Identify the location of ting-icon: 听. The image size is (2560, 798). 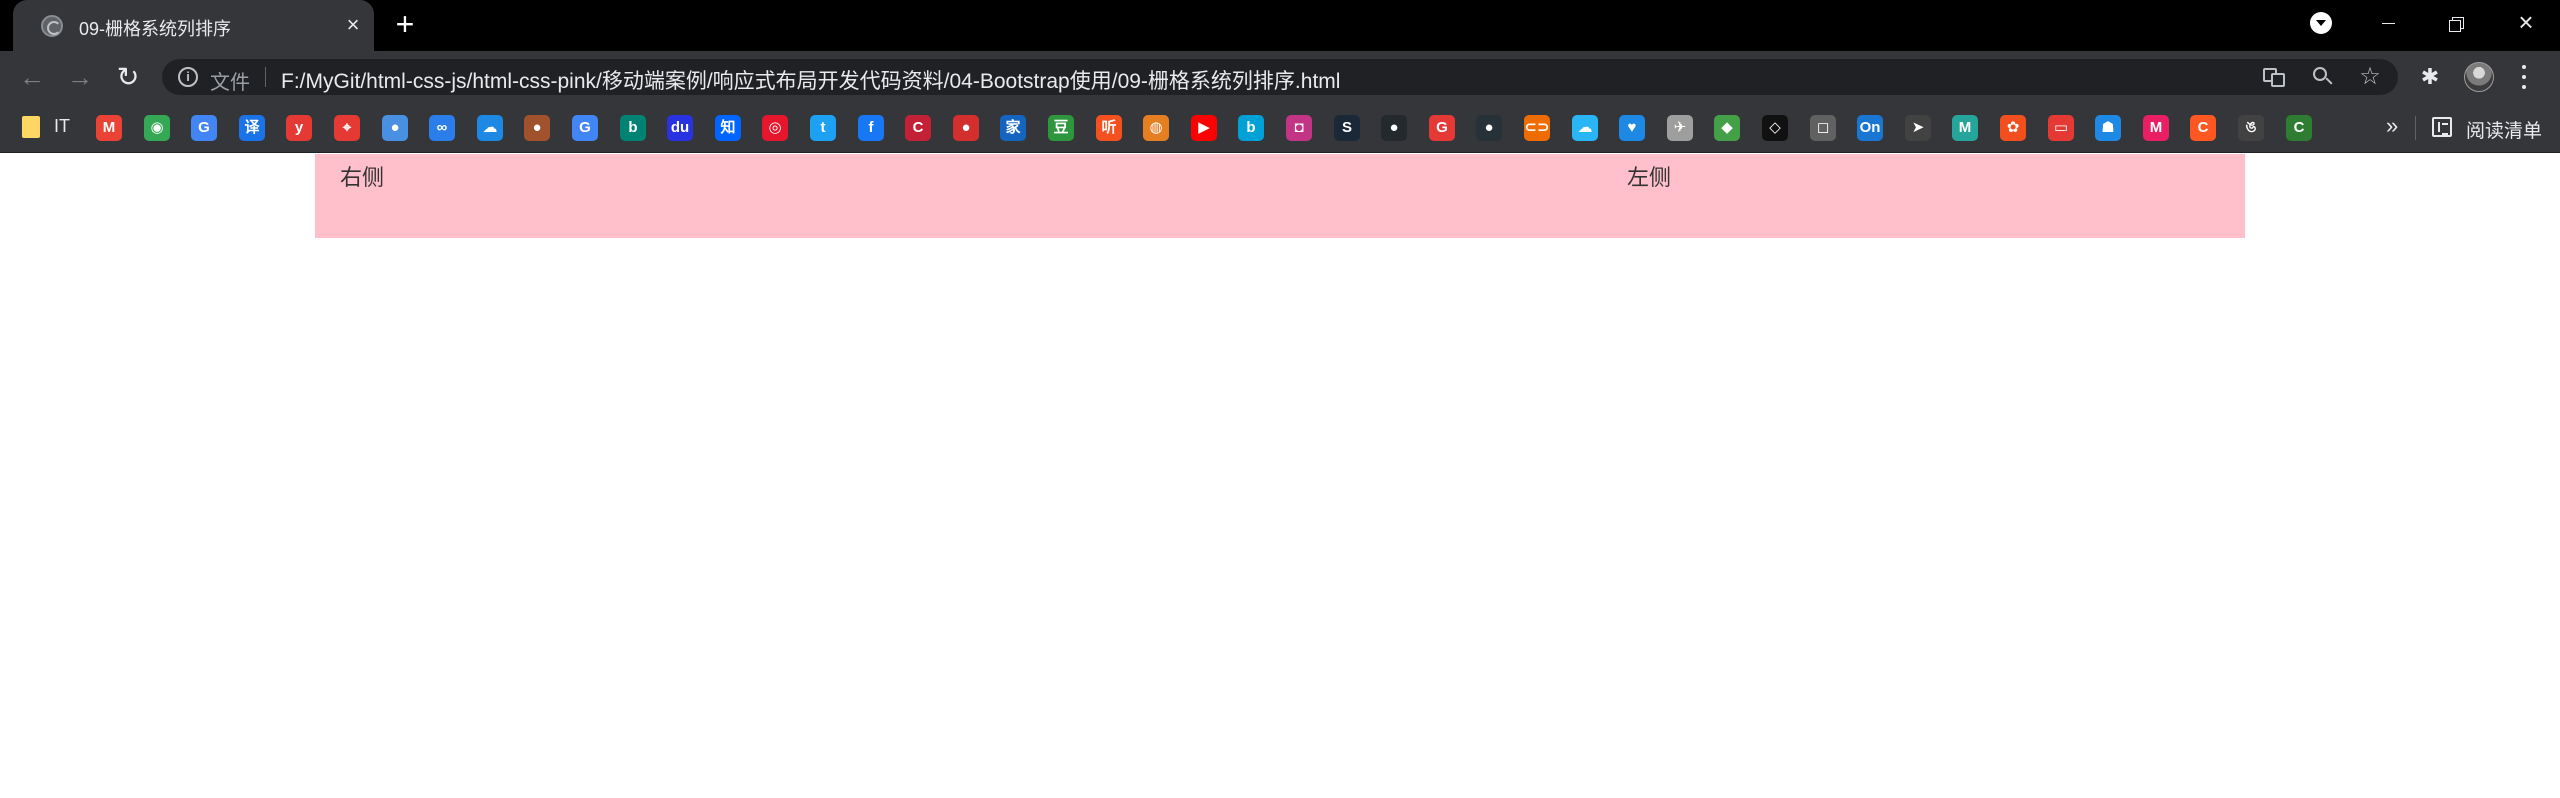
(1109, 128).